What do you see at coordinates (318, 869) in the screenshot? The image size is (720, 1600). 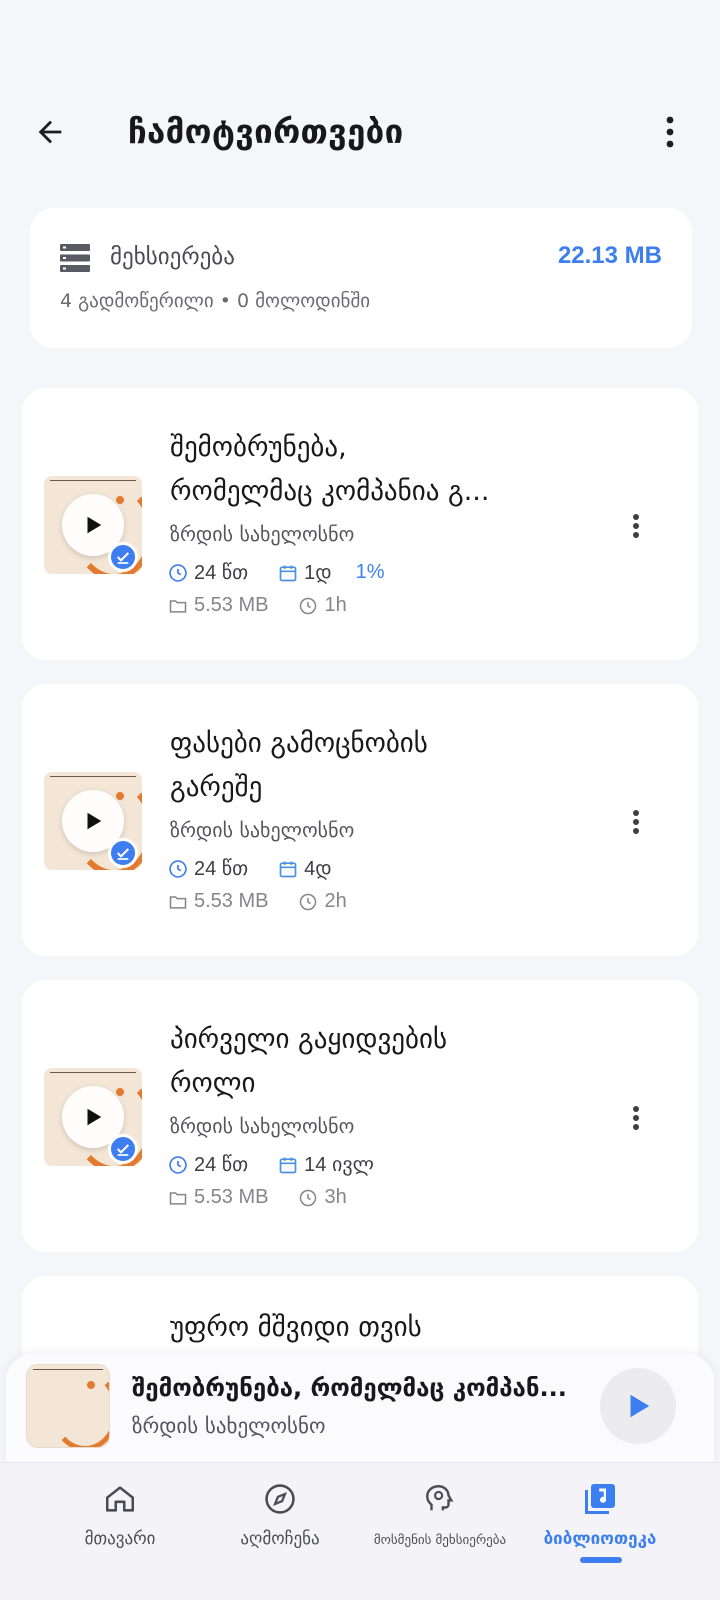 I see `episode-date: 4დ` at bounding box center [318, 869].